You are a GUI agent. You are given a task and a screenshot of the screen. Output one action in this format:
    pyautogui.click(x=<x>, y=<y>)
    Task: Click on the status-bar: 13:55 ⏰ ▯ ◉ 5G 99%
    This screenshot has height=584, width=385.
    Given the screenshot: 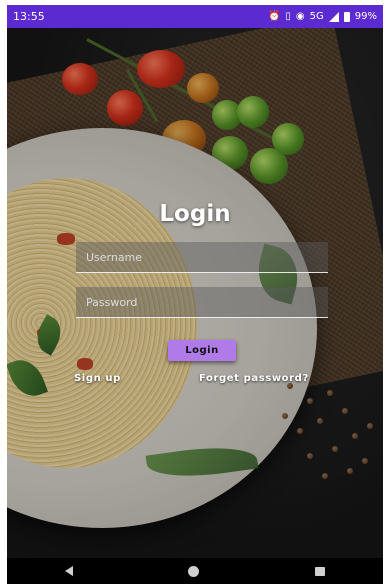 What is the action you would take?
    pyautogui.click(x=195, y=16)
    